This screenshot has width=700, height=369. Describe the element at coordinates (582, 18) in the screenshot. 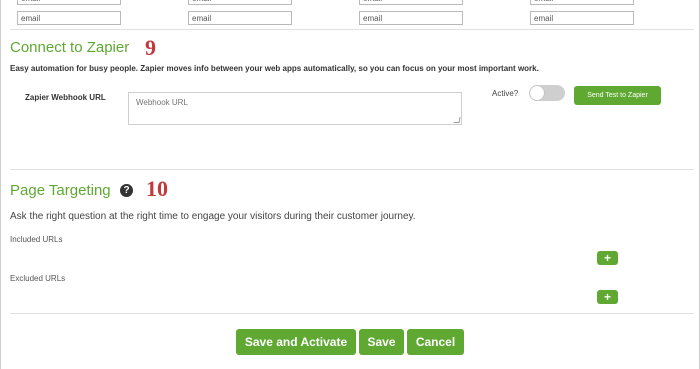

I see `email-field-4: email` at that location.